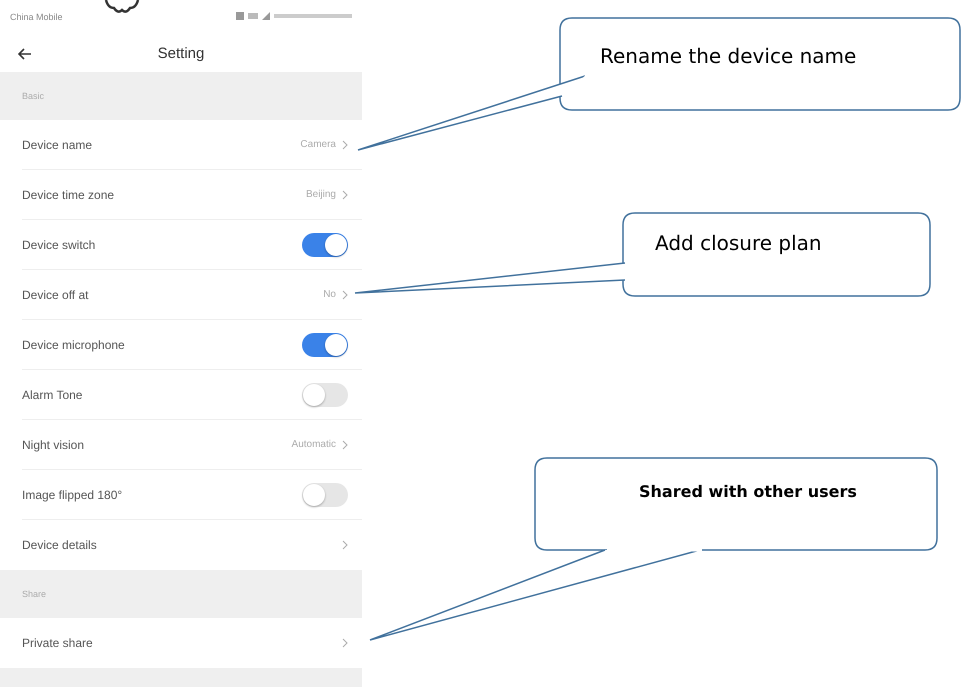 The image size is (962, 687). What do you see at coordinates (181, 53) in the screenshot?
I see `page-title: Setting` at bounding box center [181, 53].